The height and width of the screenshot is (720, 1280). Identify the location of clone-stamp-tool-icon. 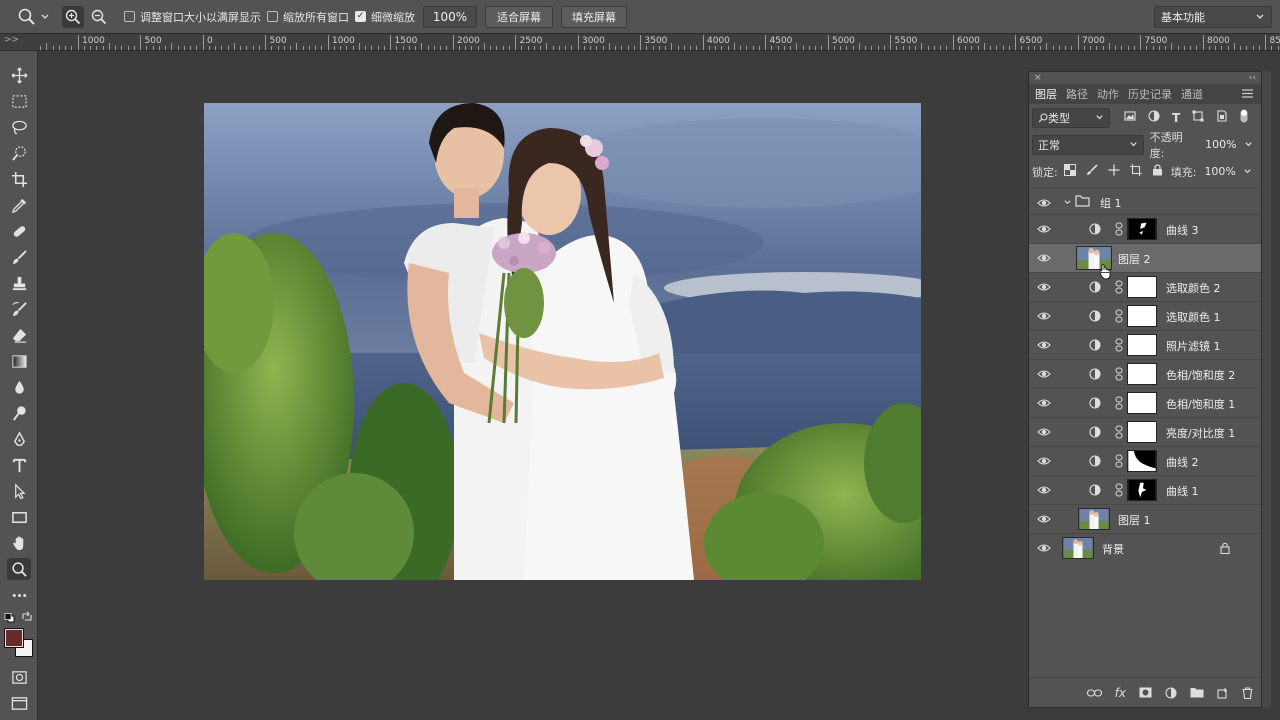
(19, 283).